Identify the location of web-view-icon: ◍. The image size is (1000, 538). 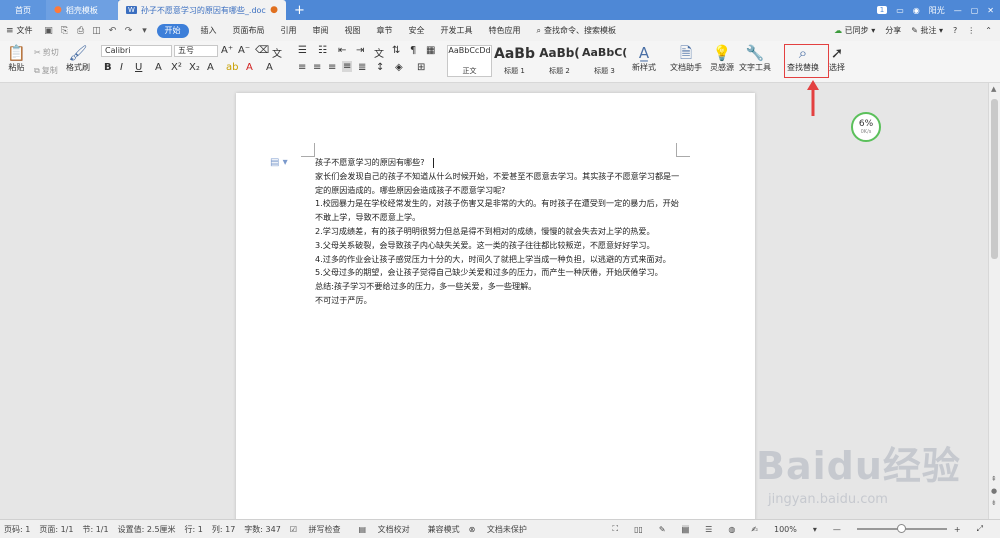
(731, 529).